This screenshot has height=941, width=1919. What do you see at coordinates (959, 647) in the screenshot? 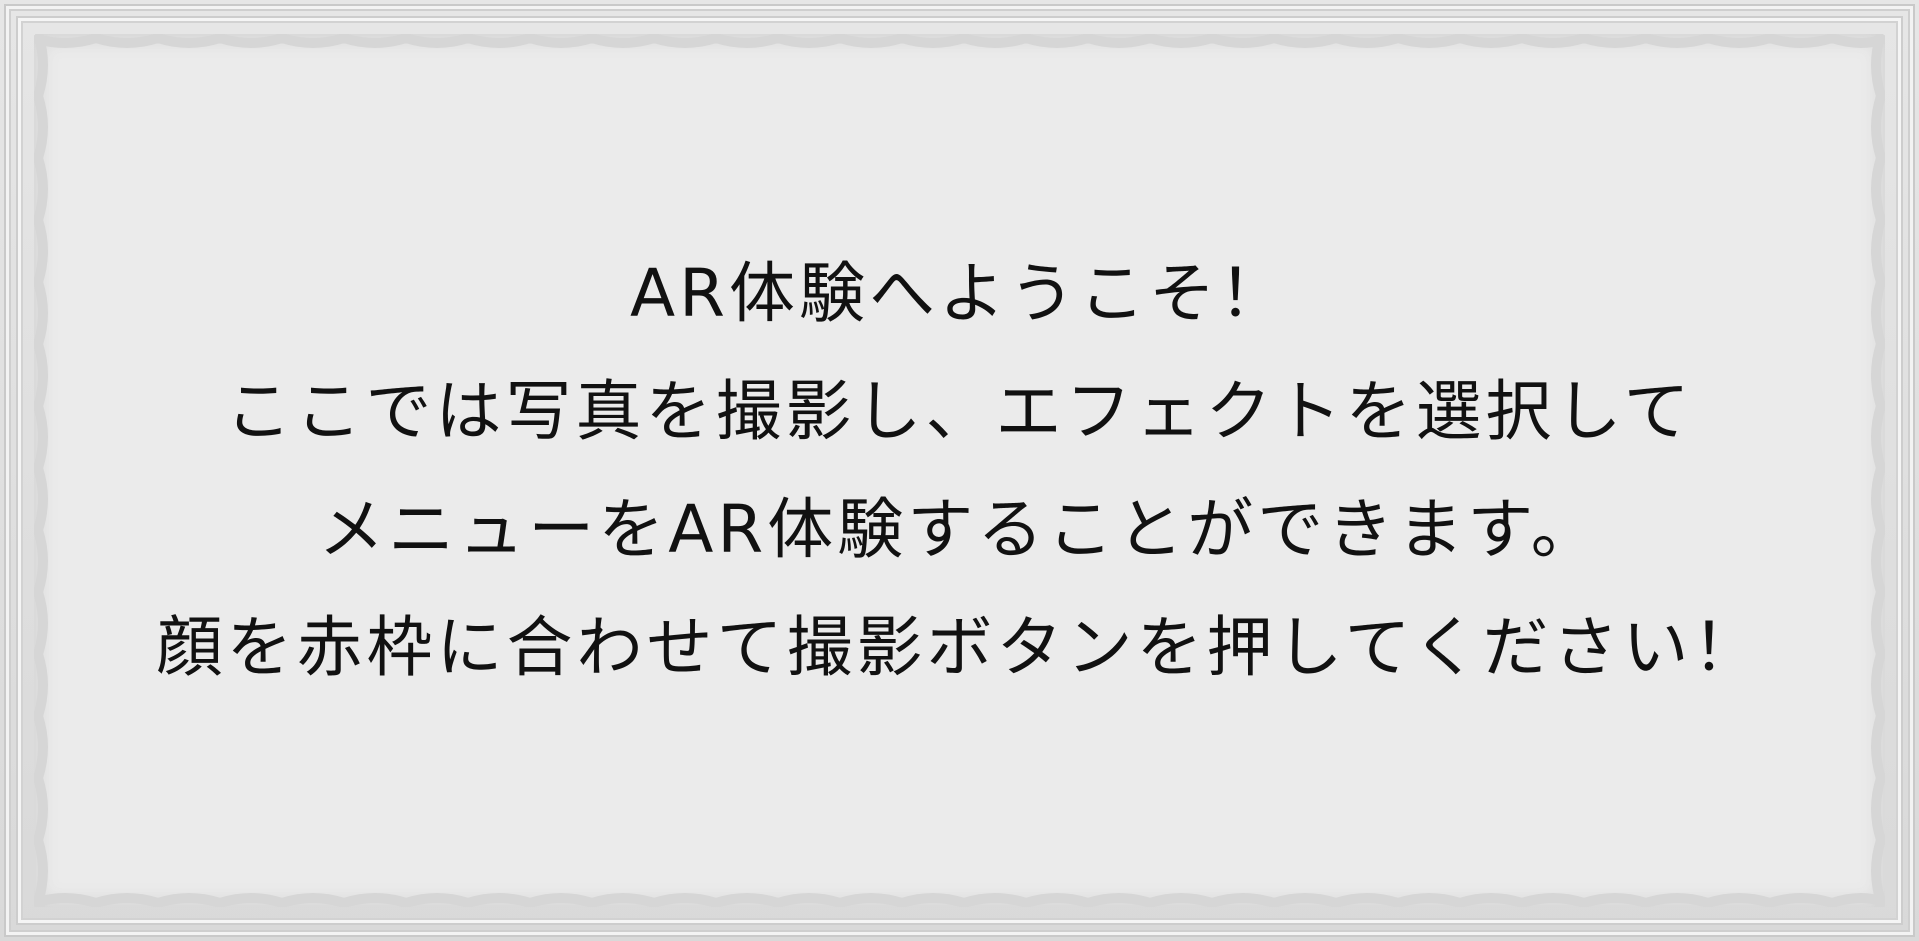
I see `instruction-line-3: 顔を赤枠に合わせて撮影ボタンを押してください！` at bounding box center [959, 647].